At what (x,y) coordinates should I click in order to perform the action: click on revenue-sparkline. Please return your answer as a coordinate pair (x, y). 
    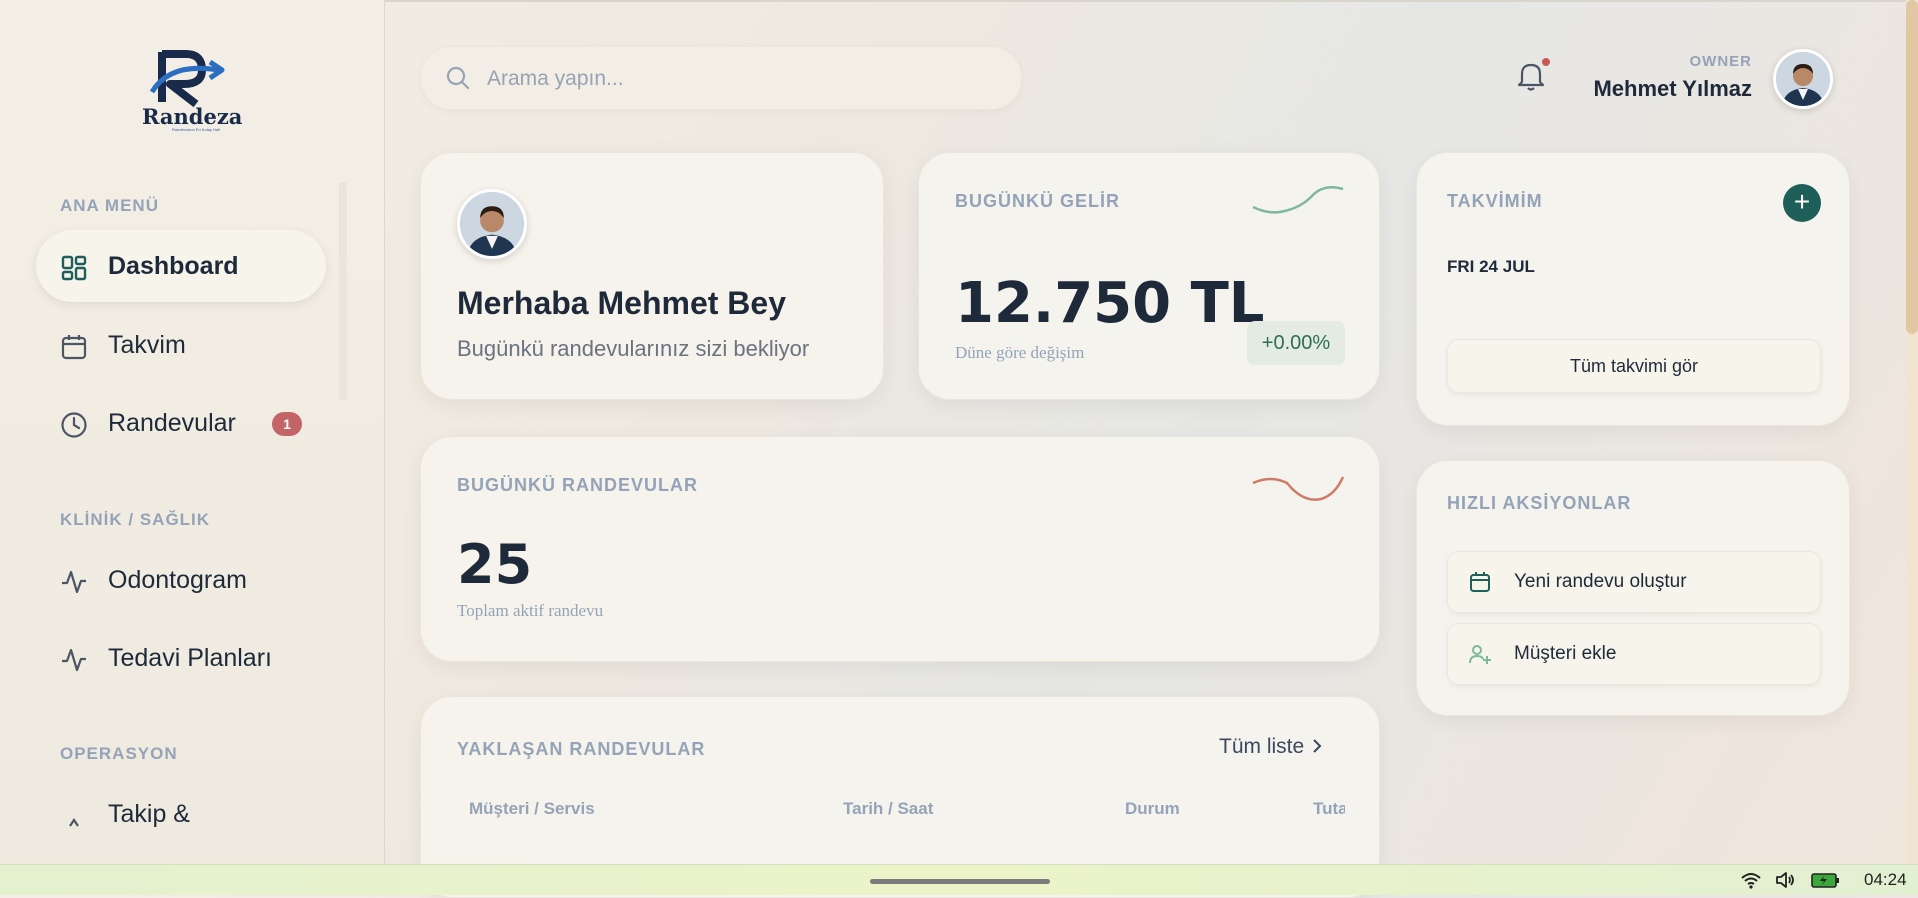
    Looking at the image, I should click on (1298, 200).